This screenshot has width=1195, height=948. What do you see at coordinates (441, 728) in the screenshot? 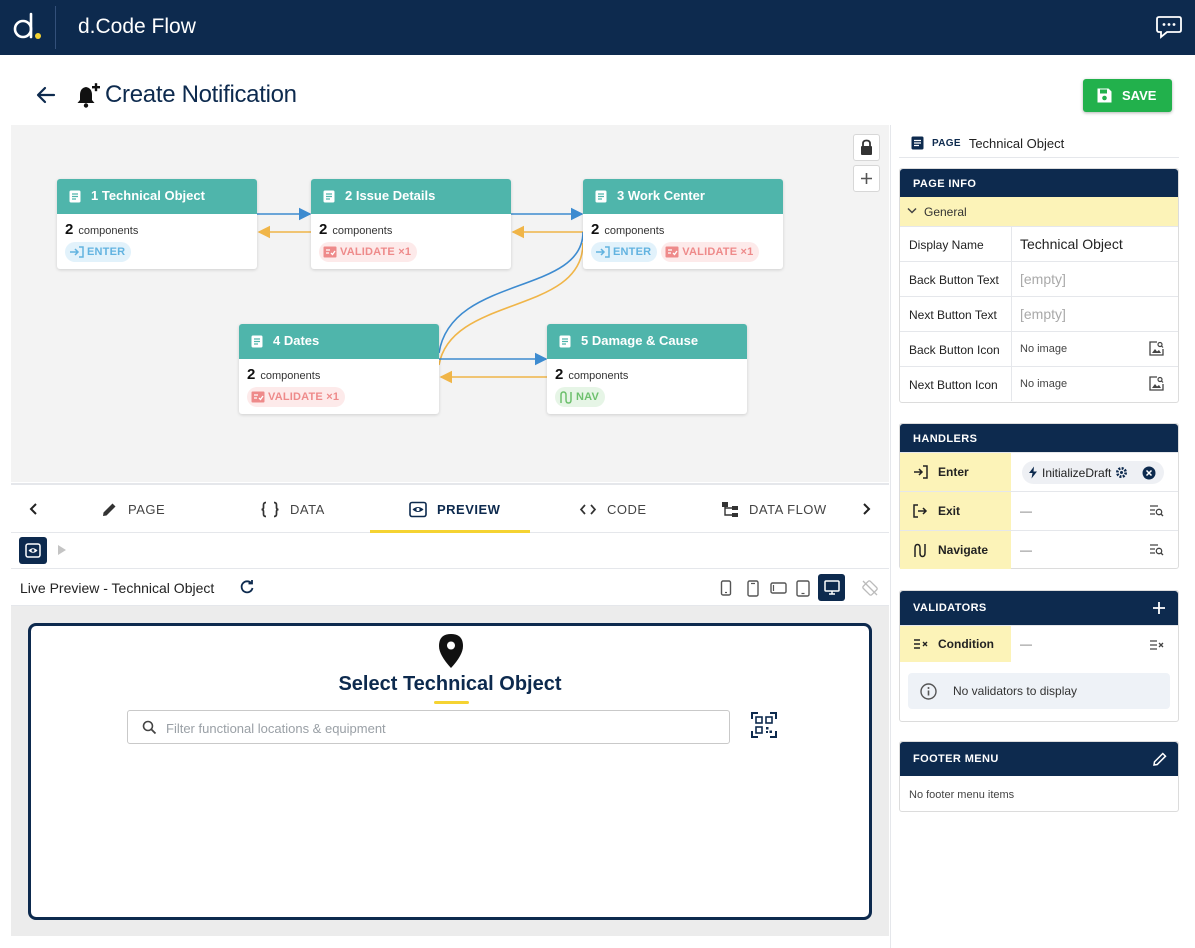
I see `search-input` at bounding box center [441, 728].